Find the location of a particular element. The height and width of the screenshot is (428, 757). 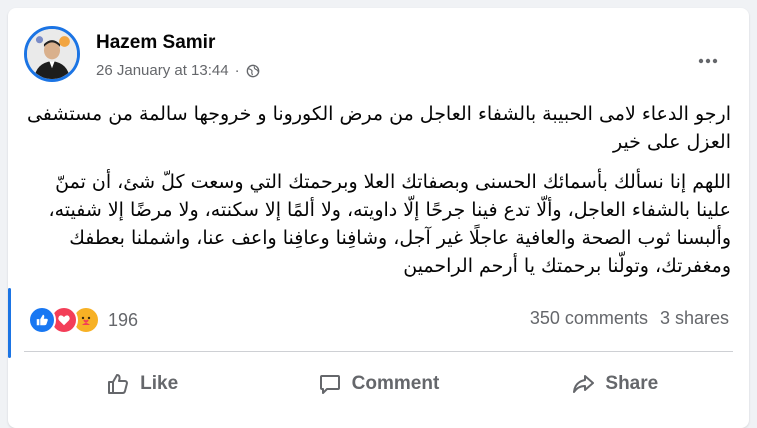

avatar is located at coordinates (52, 54).